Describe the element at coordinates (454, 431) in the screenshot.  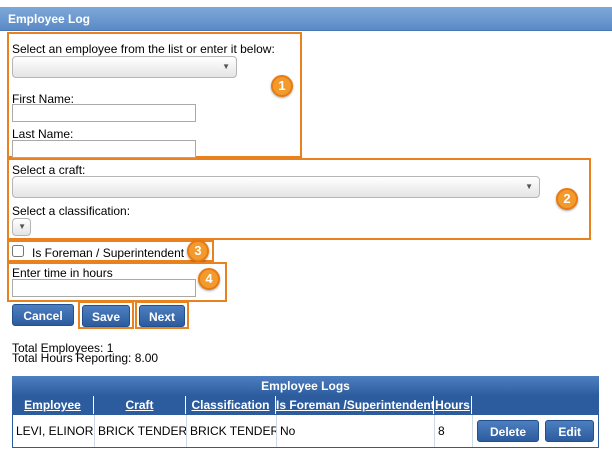
I see `cell-hours: 8` at that location.